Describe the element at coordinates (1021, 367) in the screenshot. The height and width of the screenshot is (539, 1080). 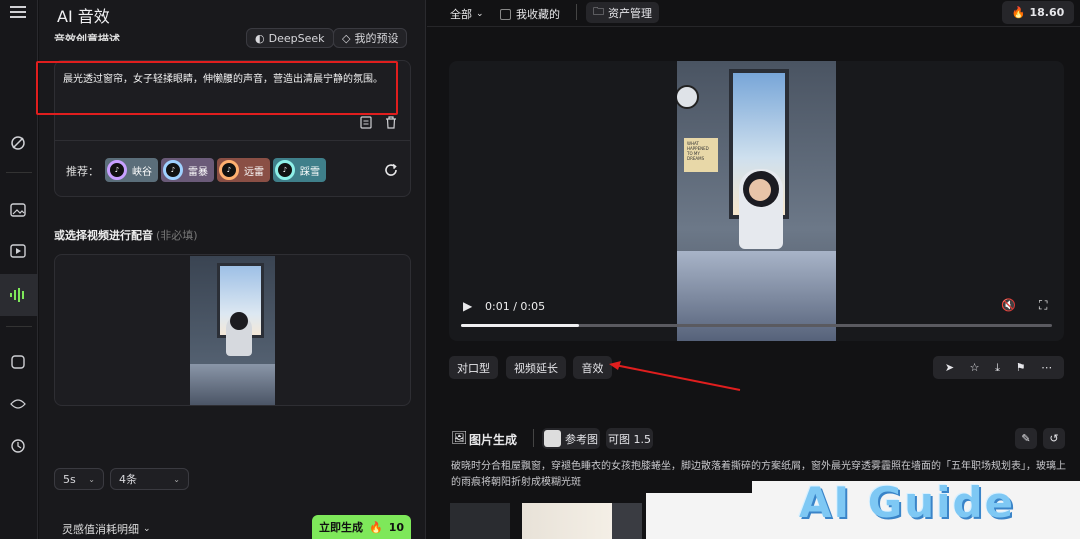
I see `flag-icon: ⚑` at that location.